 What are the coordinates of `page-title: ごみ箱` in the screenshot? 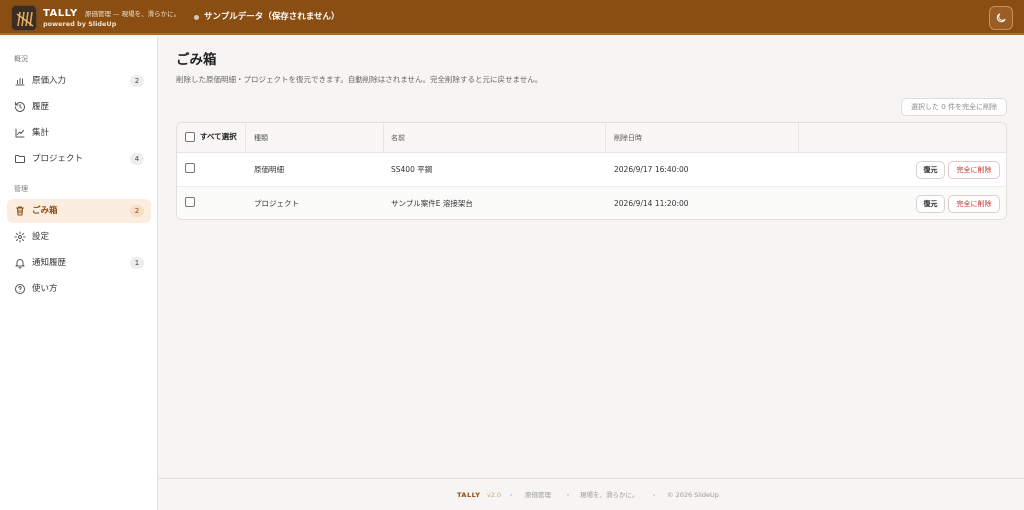 It's located at (196, 60).